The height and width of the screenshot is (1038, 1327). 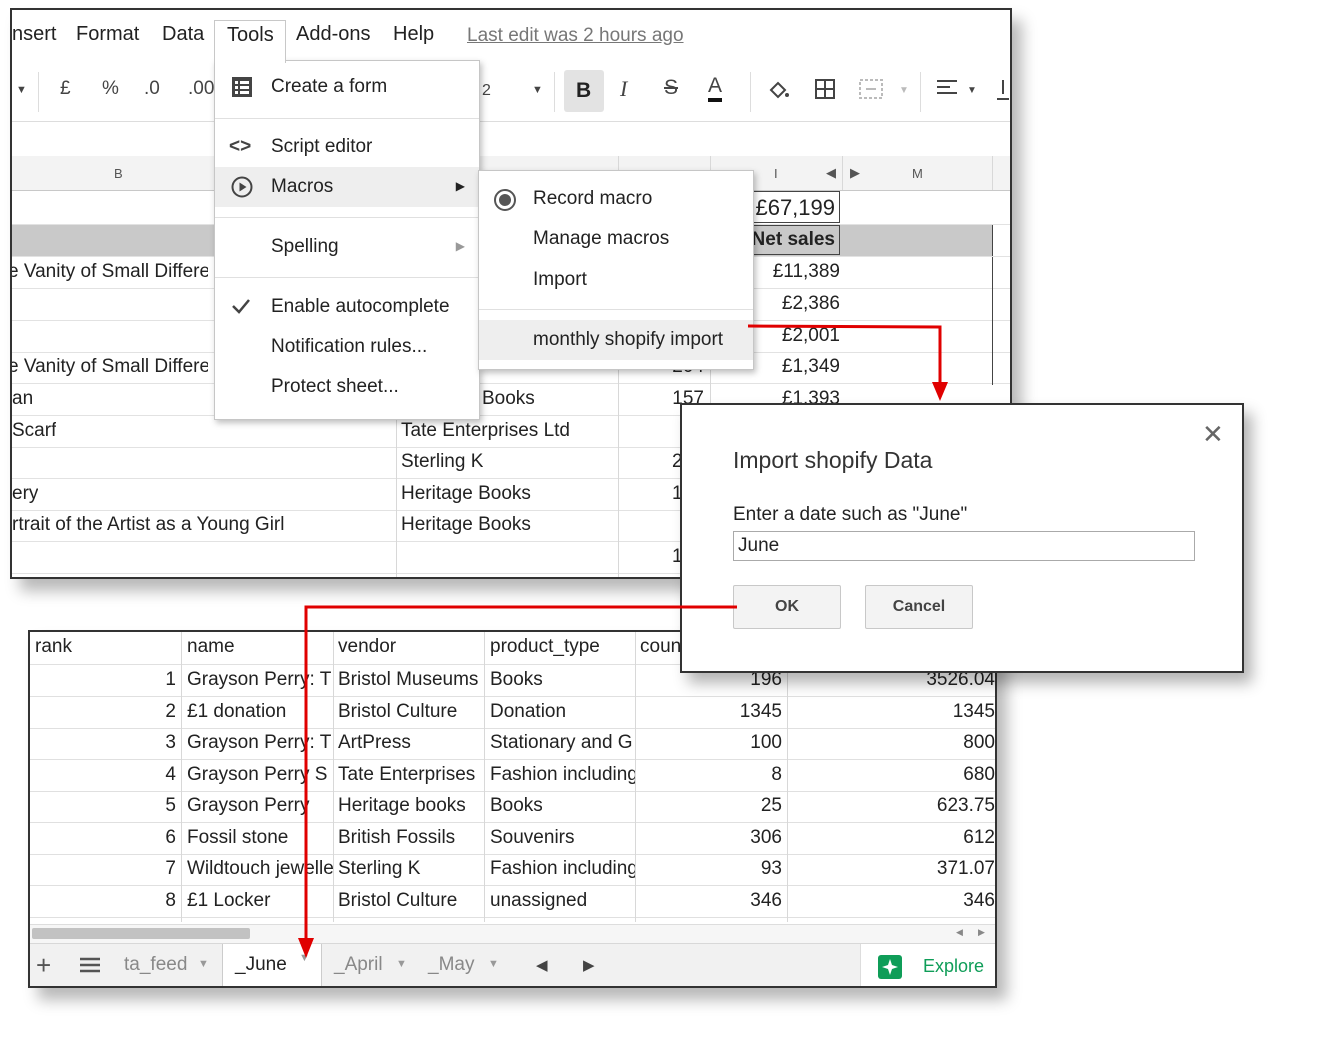 What do you see at coordinates (141, 933) in the screenshot?
I see `scrollbar-thumb` at bounding box center [141, 933].